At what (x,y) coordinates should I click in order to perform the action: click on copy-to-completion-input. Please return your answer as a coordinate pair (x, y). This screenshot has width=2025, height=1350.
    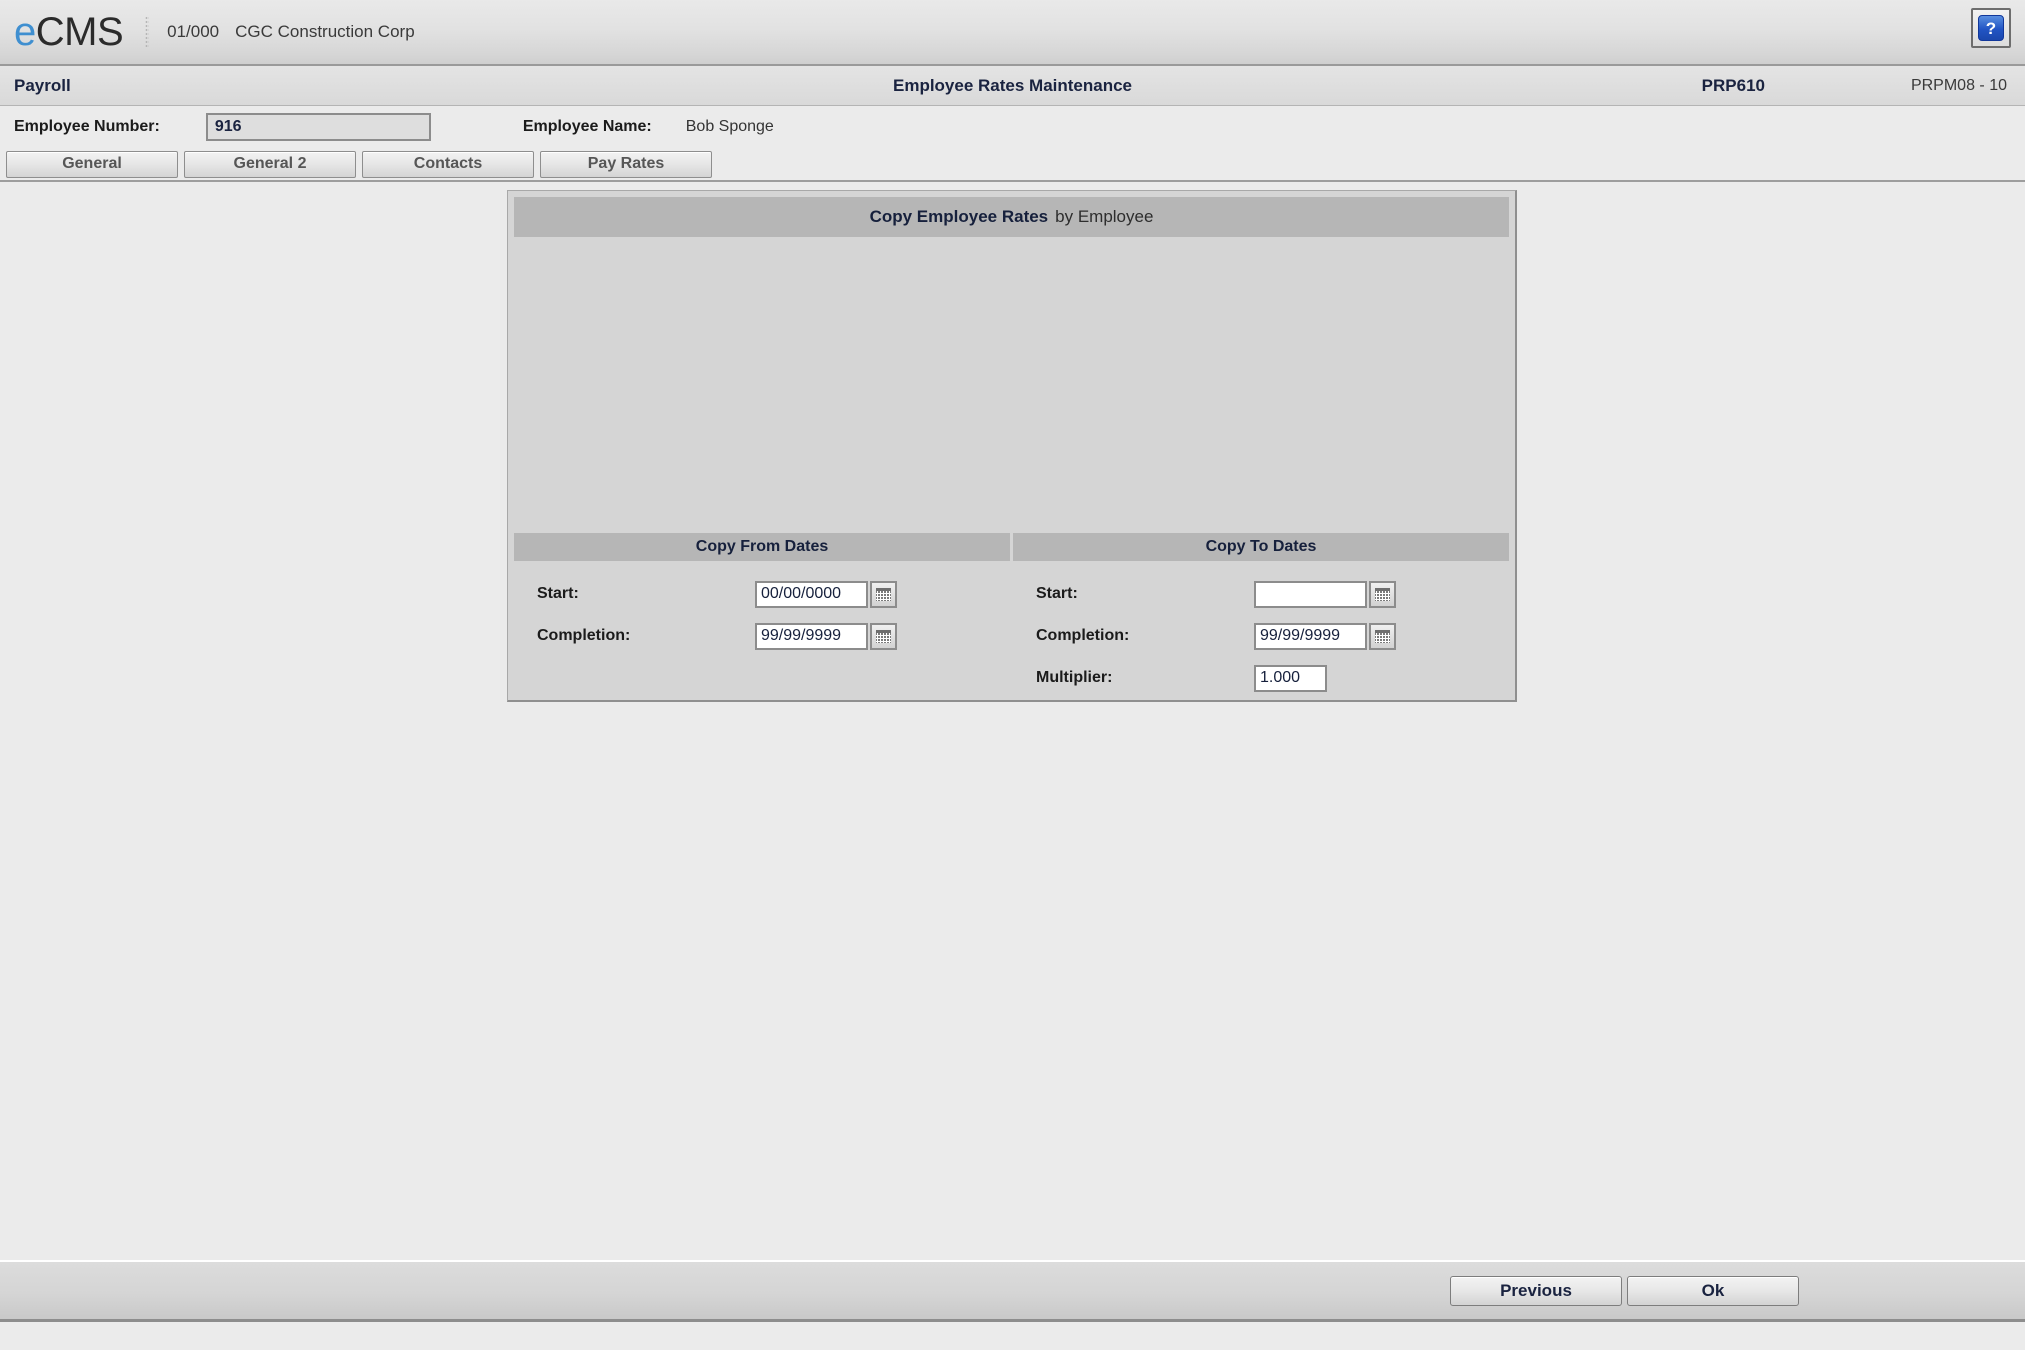
    Looking at the image, I should click on (1310, 636).